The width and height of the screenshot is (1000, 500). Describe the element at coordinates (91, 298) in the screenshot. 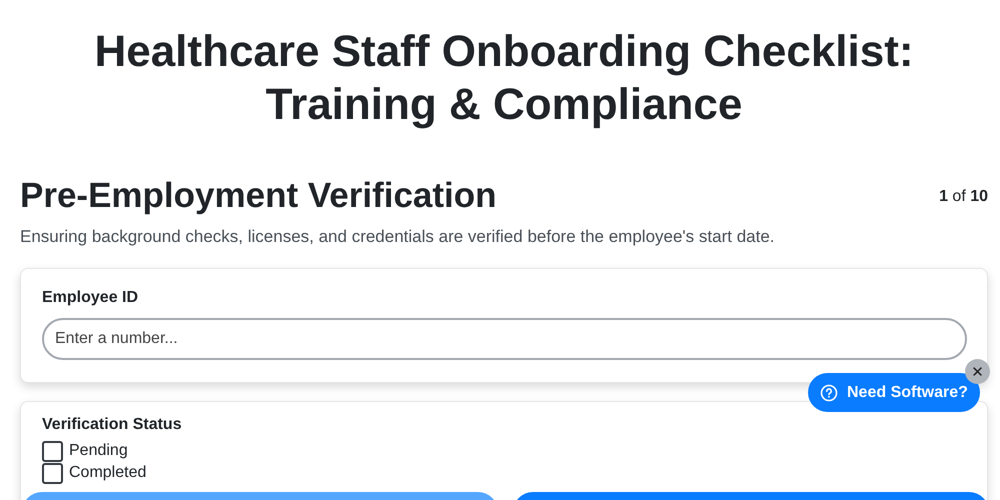

I see `field-label: Employee ID` at that location.